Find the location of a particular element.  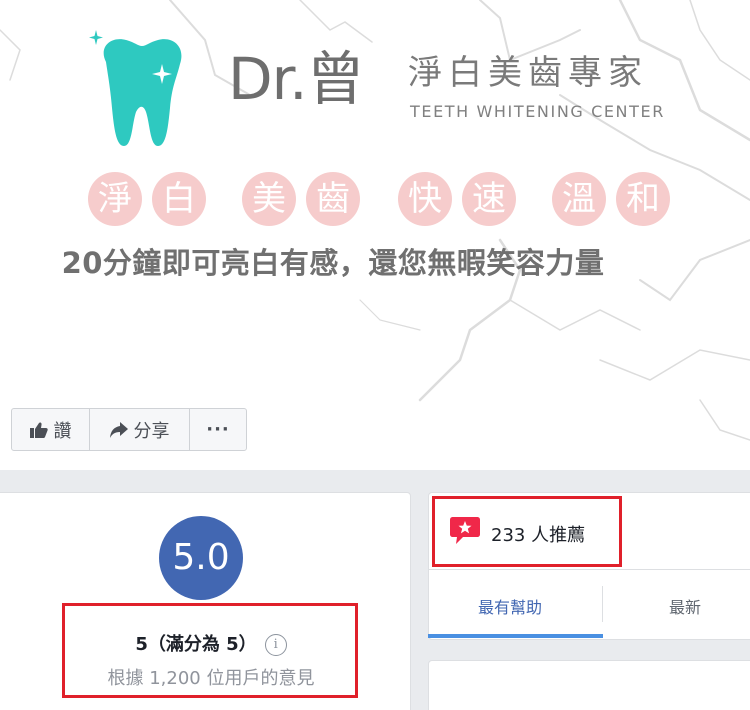

share-button: 分享 is located at coordinates (140, 429).